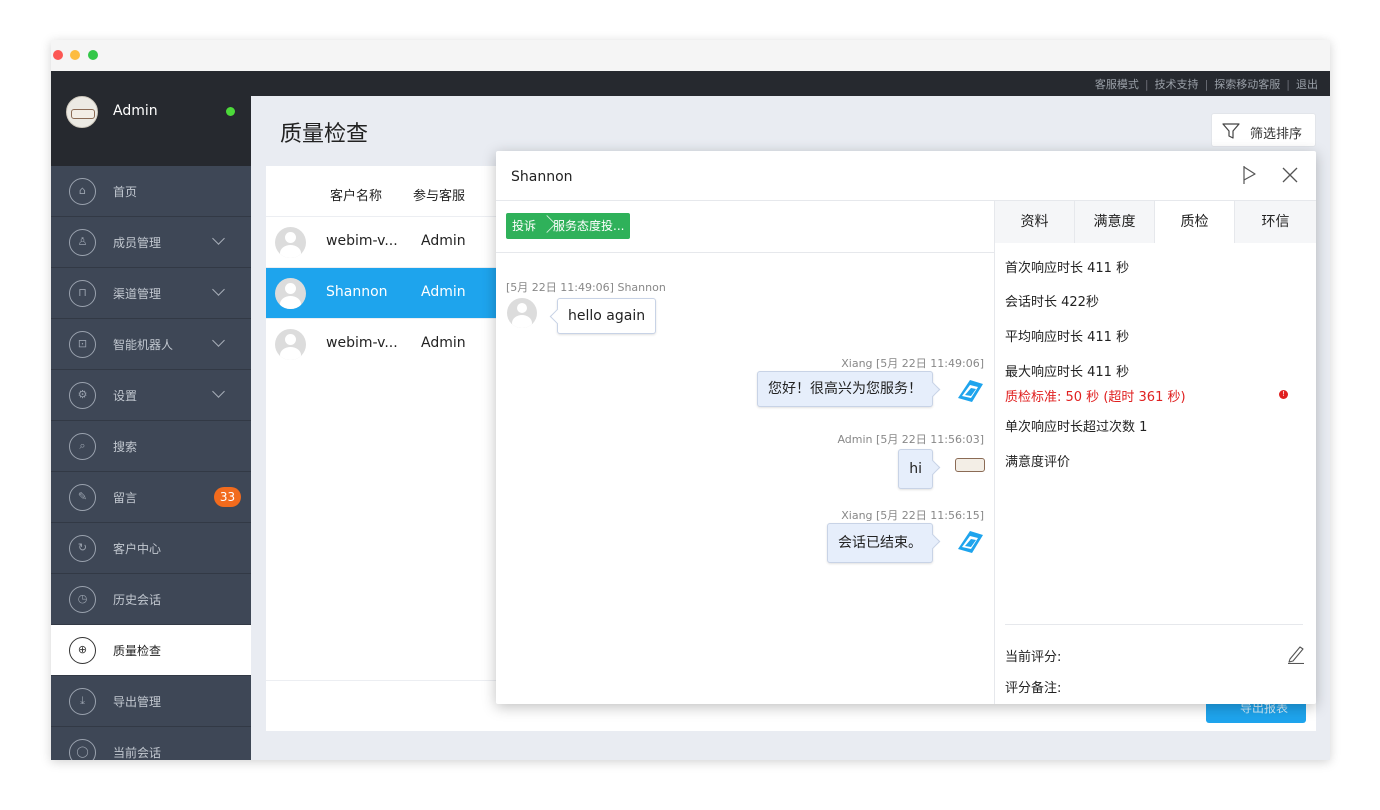 This screenshot has width=1380, height=810. I want to click on top-link-agent-mode: 客服模式, so click(1117, 84).